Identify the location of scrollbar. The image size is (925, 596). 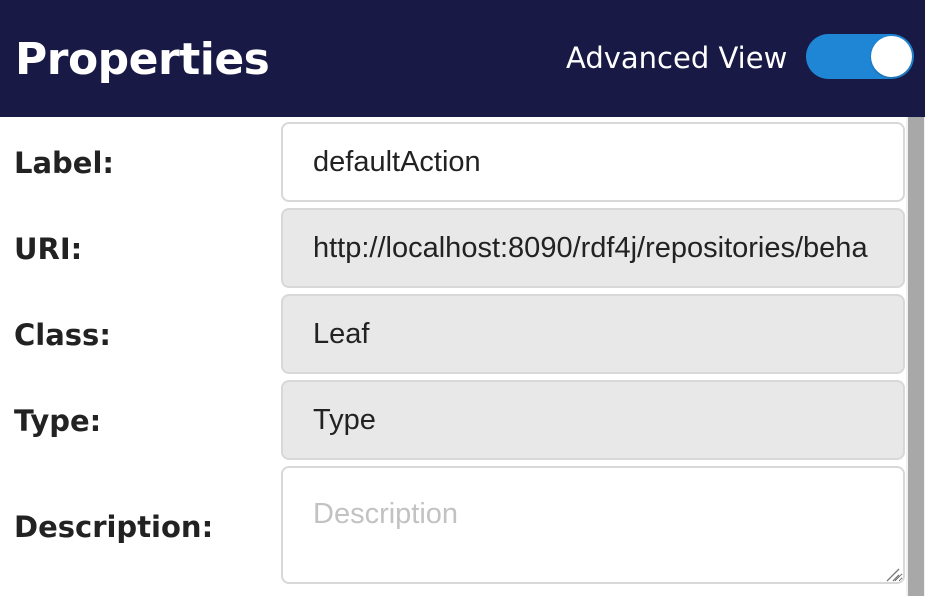
(915, 356).